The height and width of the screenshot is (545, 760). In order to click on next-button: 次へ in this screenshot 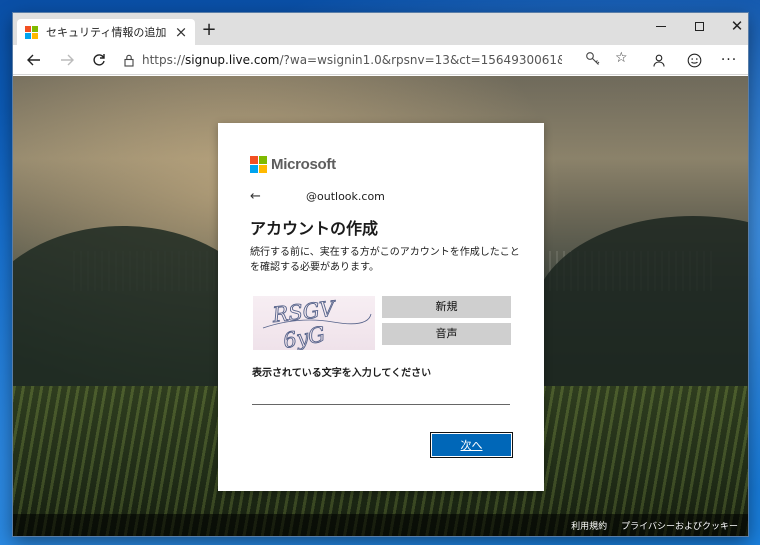, I will do `click(471, 445)`.